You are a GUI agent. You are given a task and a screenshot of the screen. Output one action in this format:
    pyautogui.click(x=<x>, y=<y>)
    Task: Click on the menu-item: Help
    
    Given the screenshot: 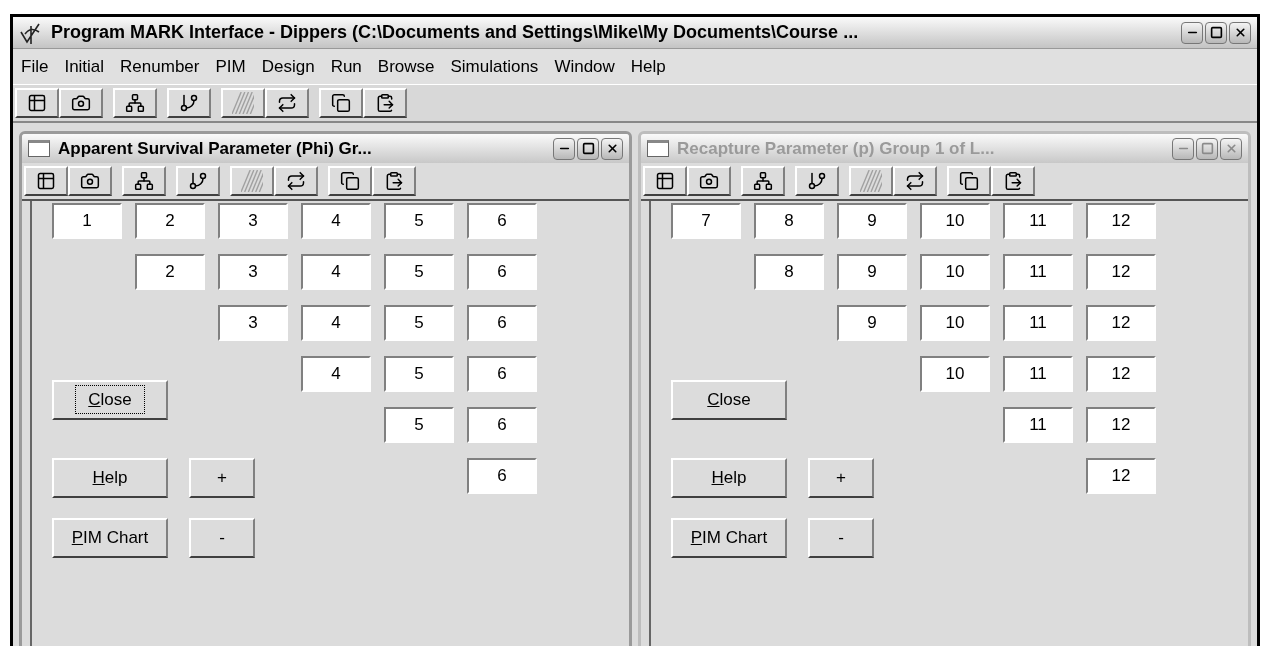 What is the action you would take?
    pyautogui.click(x=648, y=66)
    